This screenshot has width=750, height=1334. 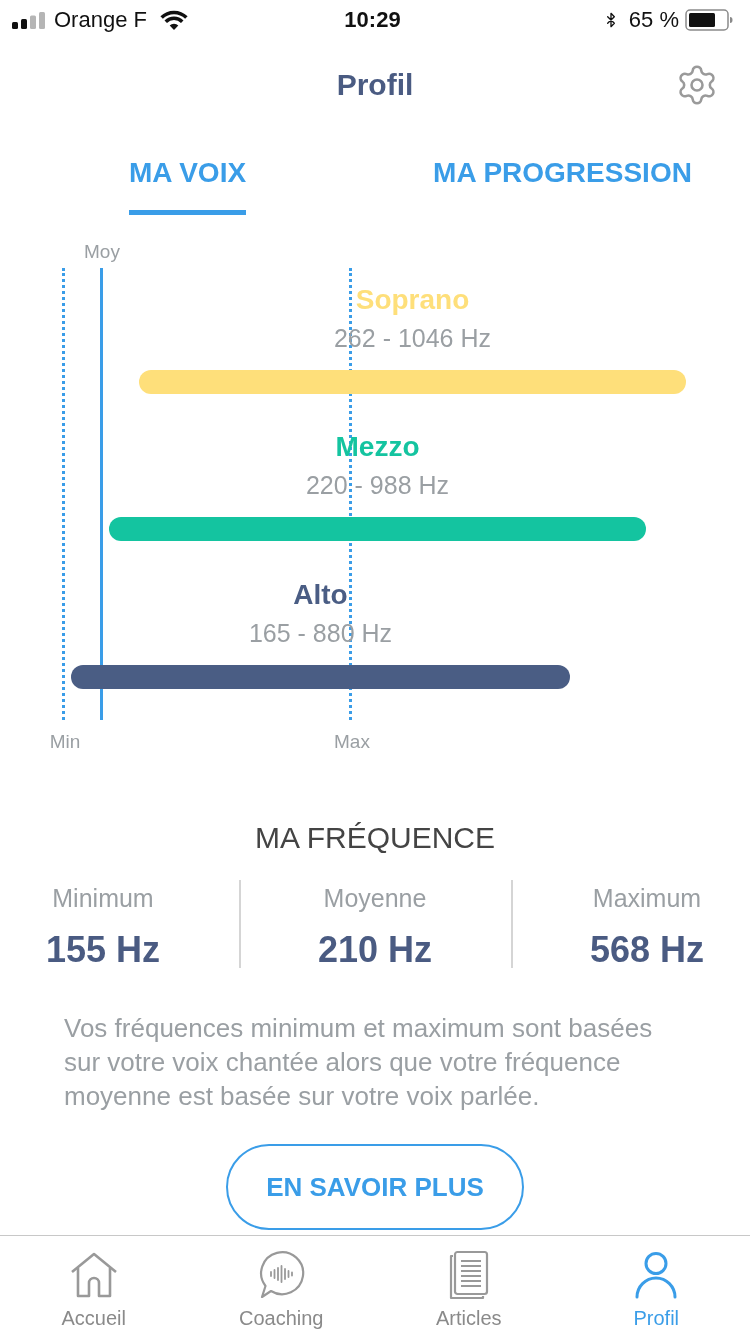 I want to click on stat-value: 155 Hz, so click(x=103, y=950).